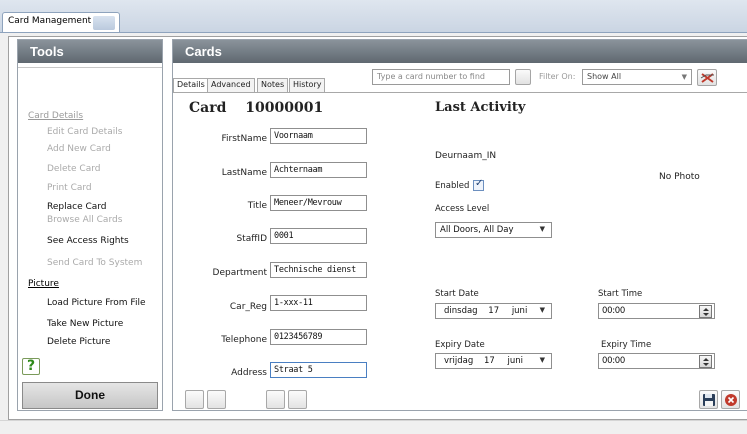 The image size is (747, 434). I want to click on address-label: Address, so click(249, 373).